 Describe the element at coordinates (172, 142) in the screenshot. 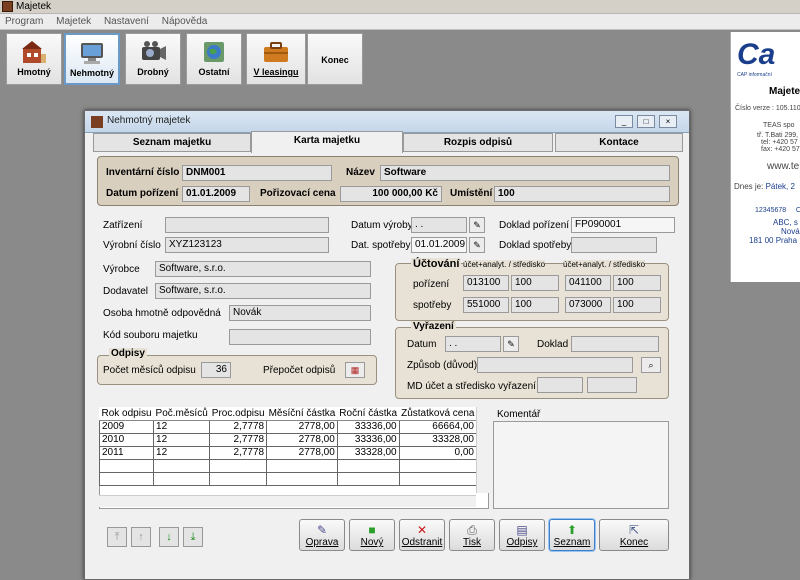

I see `tab-seznam-majetku: Seznam majetku` at that location.